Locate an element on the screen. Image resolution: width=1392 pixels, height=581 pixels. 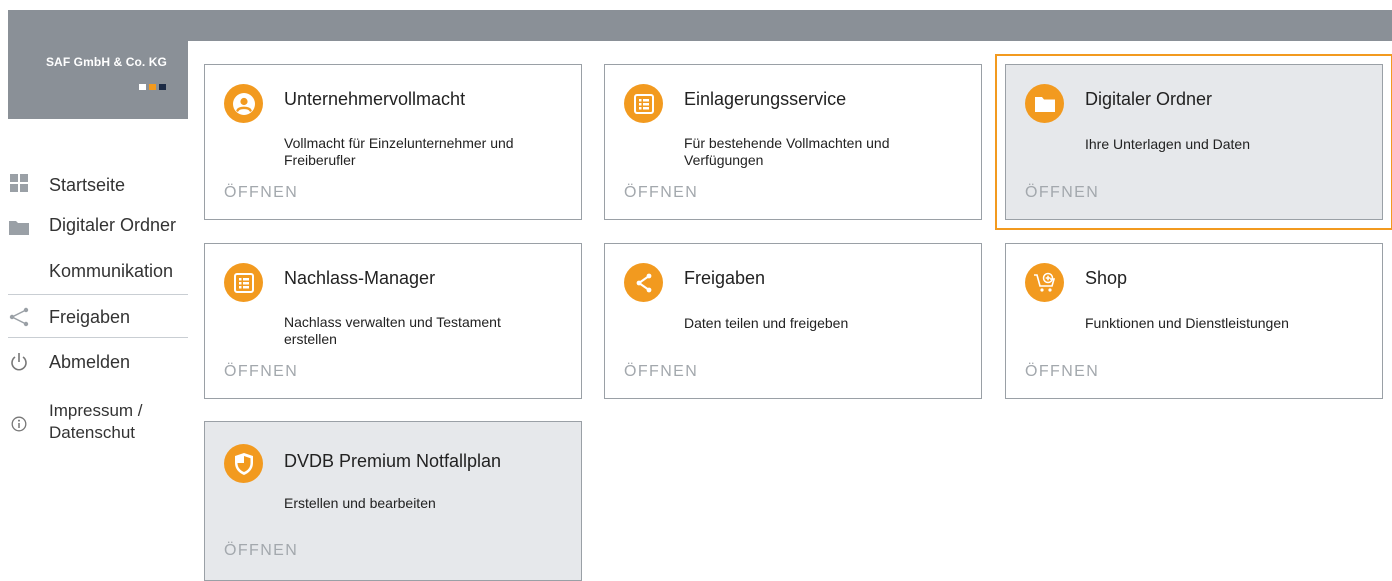
card-title: DVDB Premium Notfallplan is located at coordinates (393, 461).